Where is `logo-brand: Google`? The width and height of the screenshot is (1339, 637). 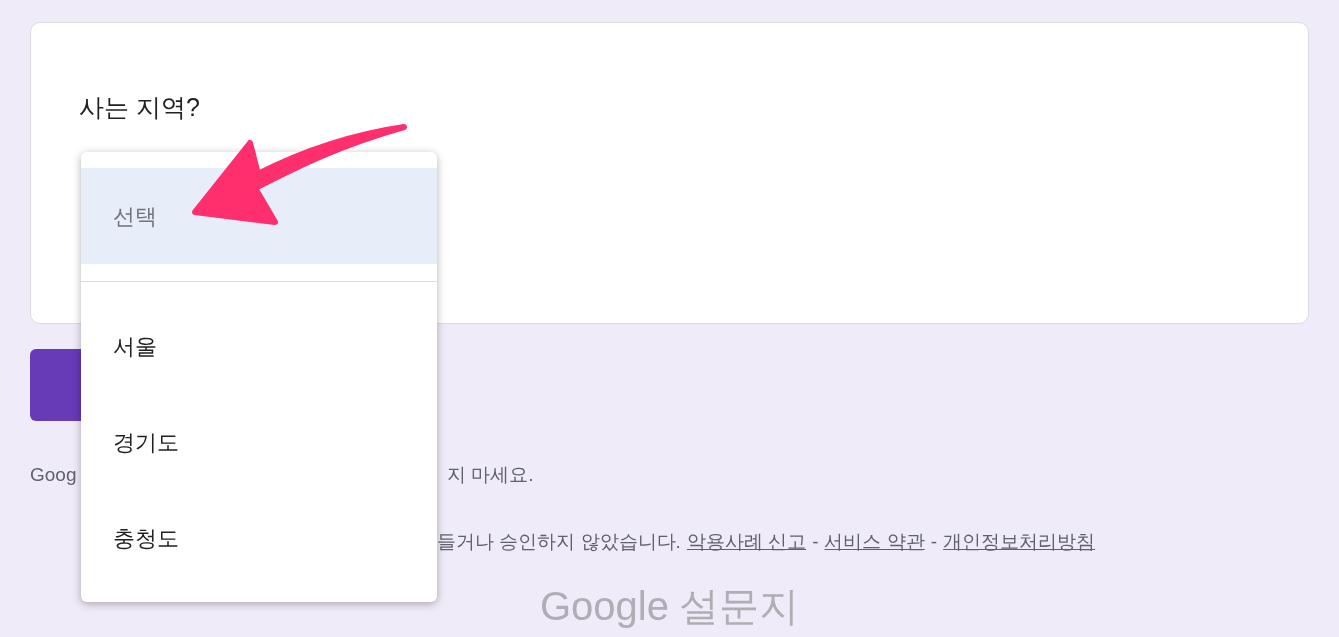 logo-brand: Google is located at coordinates (604, 606).